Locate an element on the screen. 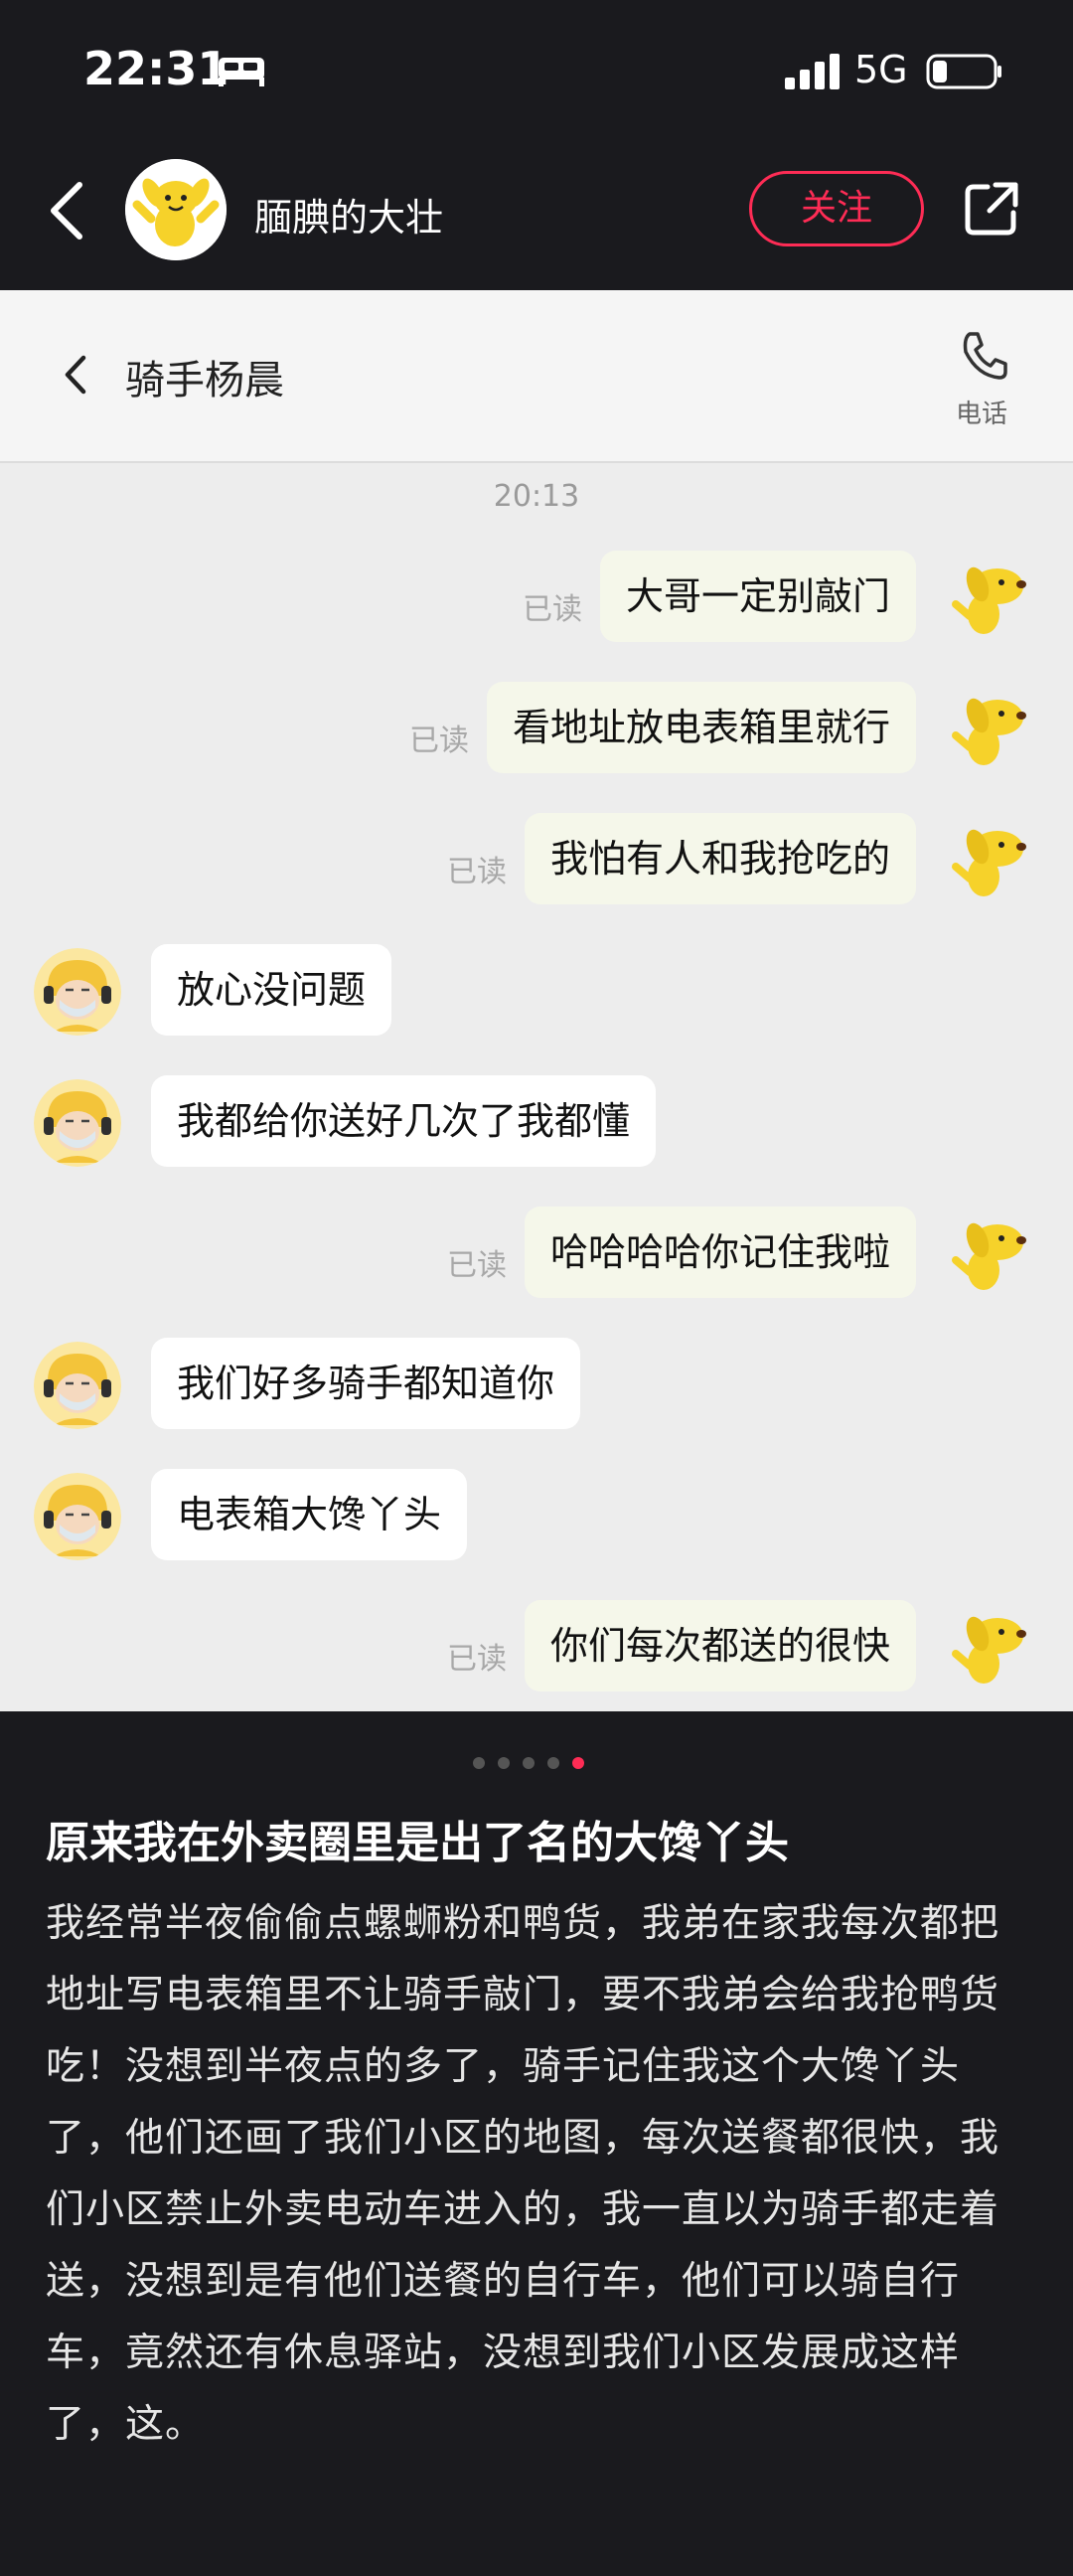 The width and height of the screenshot is (1073, 2576). signal-icon is located at coordinates (812, 71).